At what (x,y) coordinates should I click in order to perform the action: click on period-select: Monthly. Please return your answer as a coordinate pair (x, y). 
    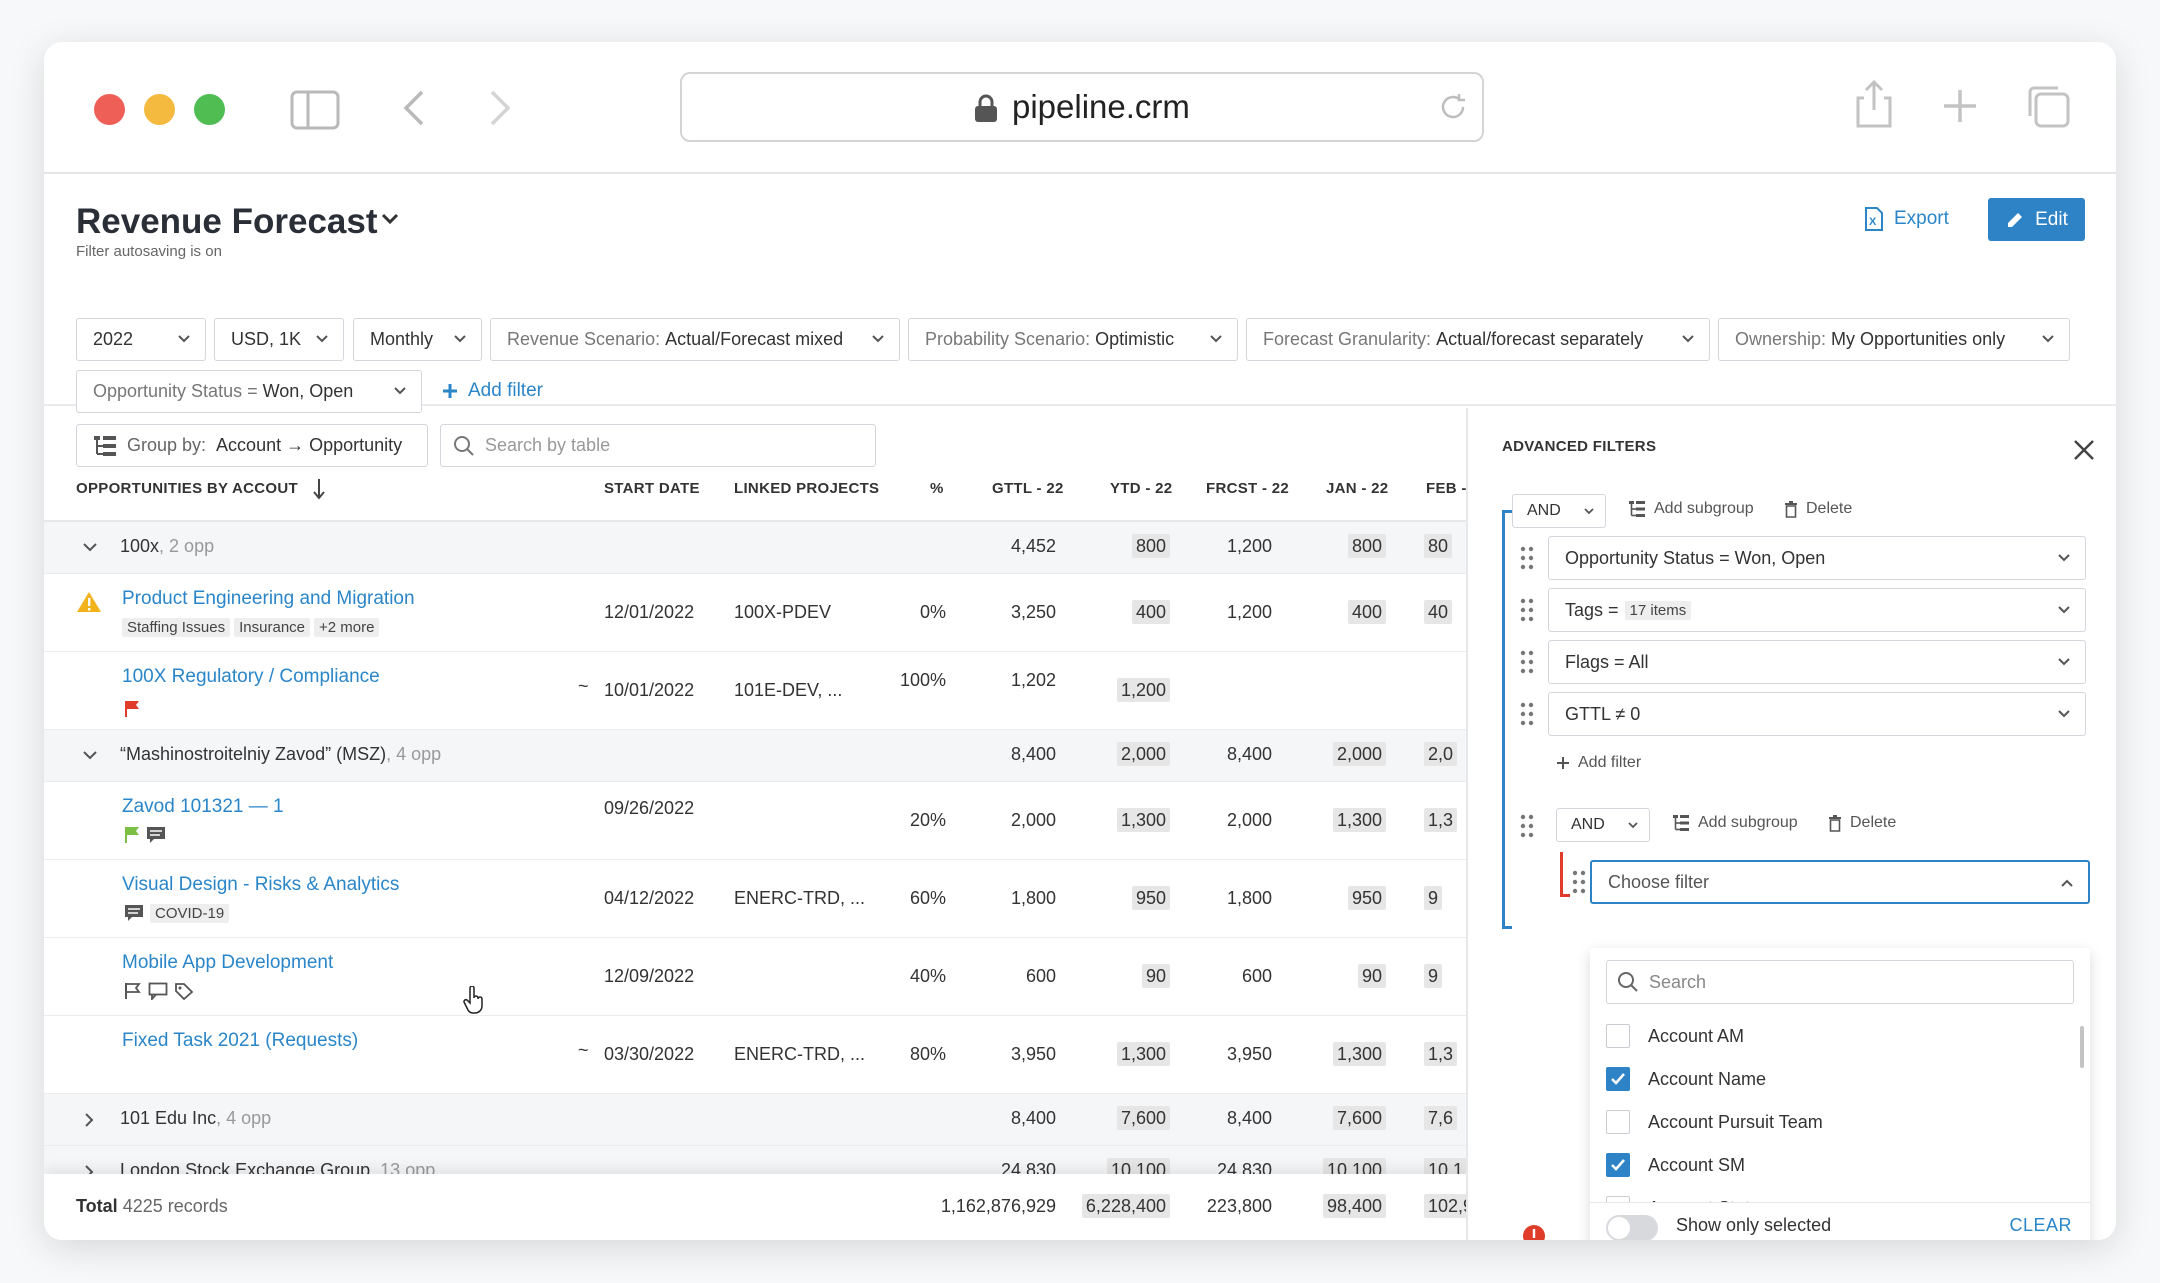
    Looking at the image, I should click on (417, 339).